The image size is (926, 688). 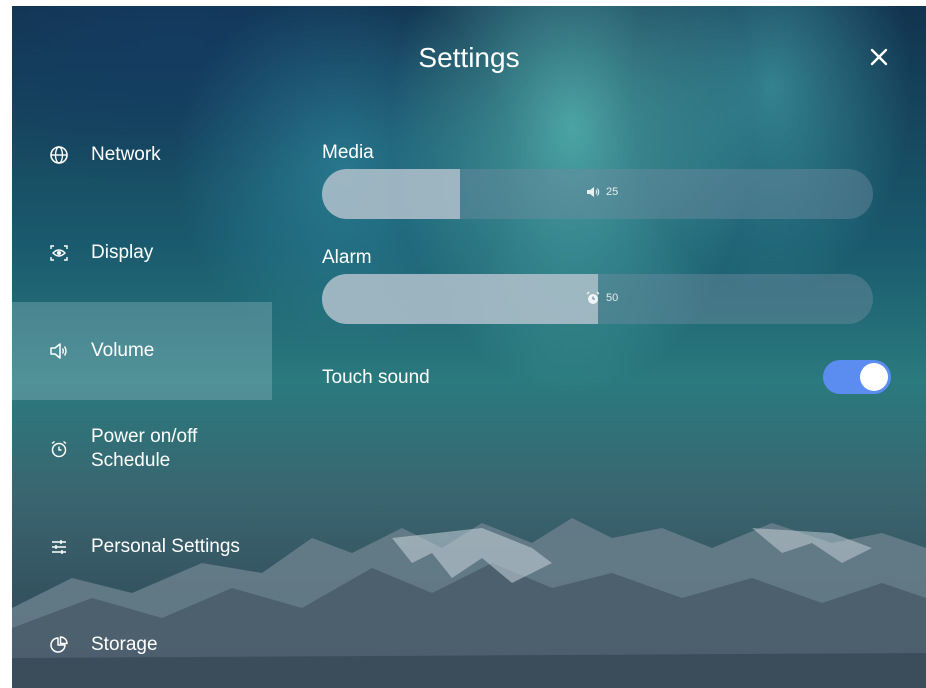 I want to click on sidebar-item-label: Volume, so click(x=123, y=350).